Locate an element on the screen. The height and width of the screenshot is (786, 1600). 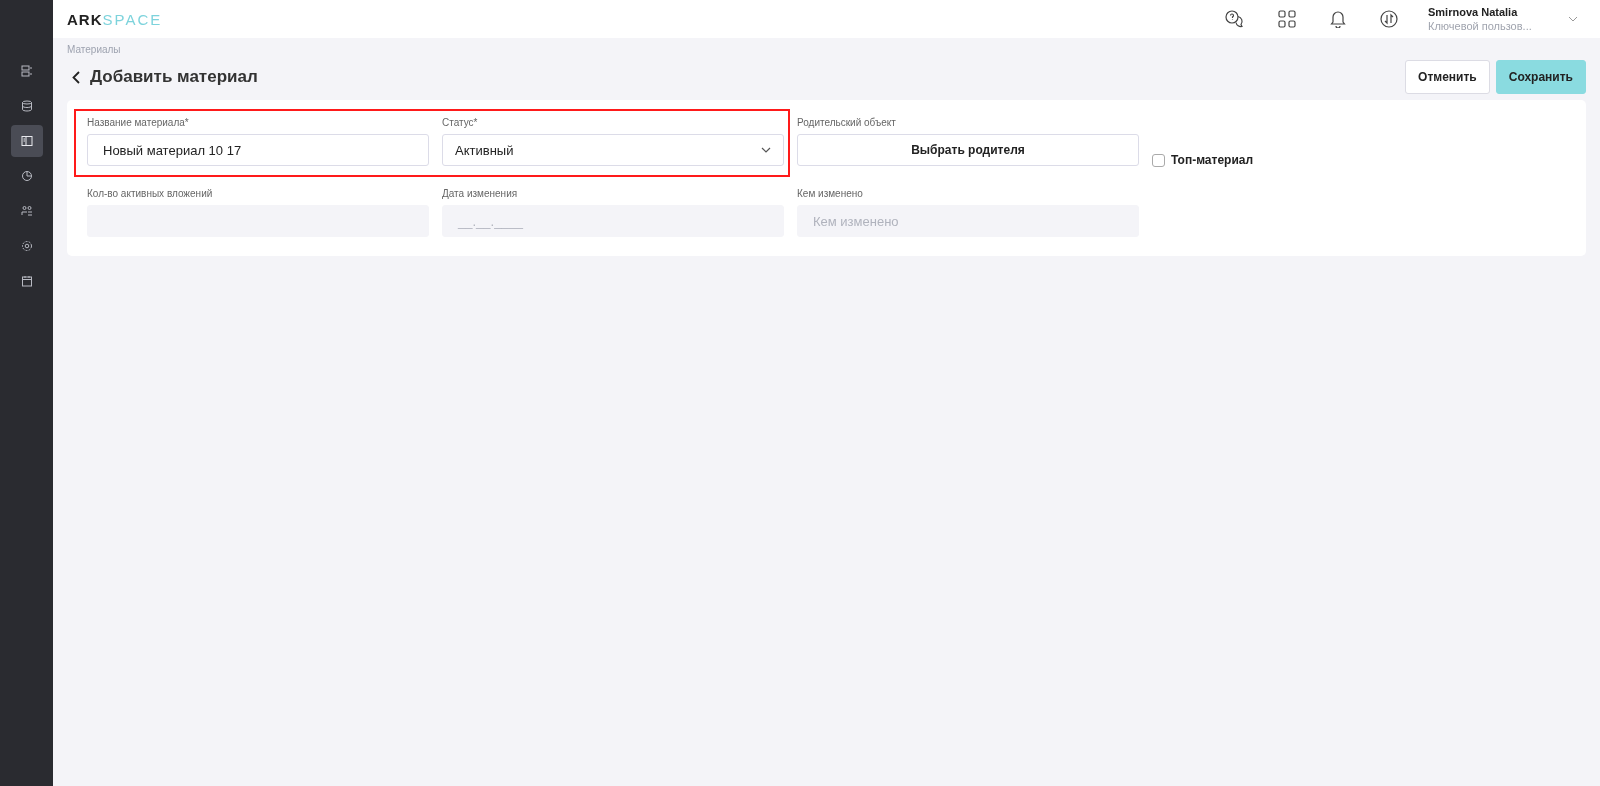
name-input-field: Новый материал 10 17 is located at coordinates (258, 150).